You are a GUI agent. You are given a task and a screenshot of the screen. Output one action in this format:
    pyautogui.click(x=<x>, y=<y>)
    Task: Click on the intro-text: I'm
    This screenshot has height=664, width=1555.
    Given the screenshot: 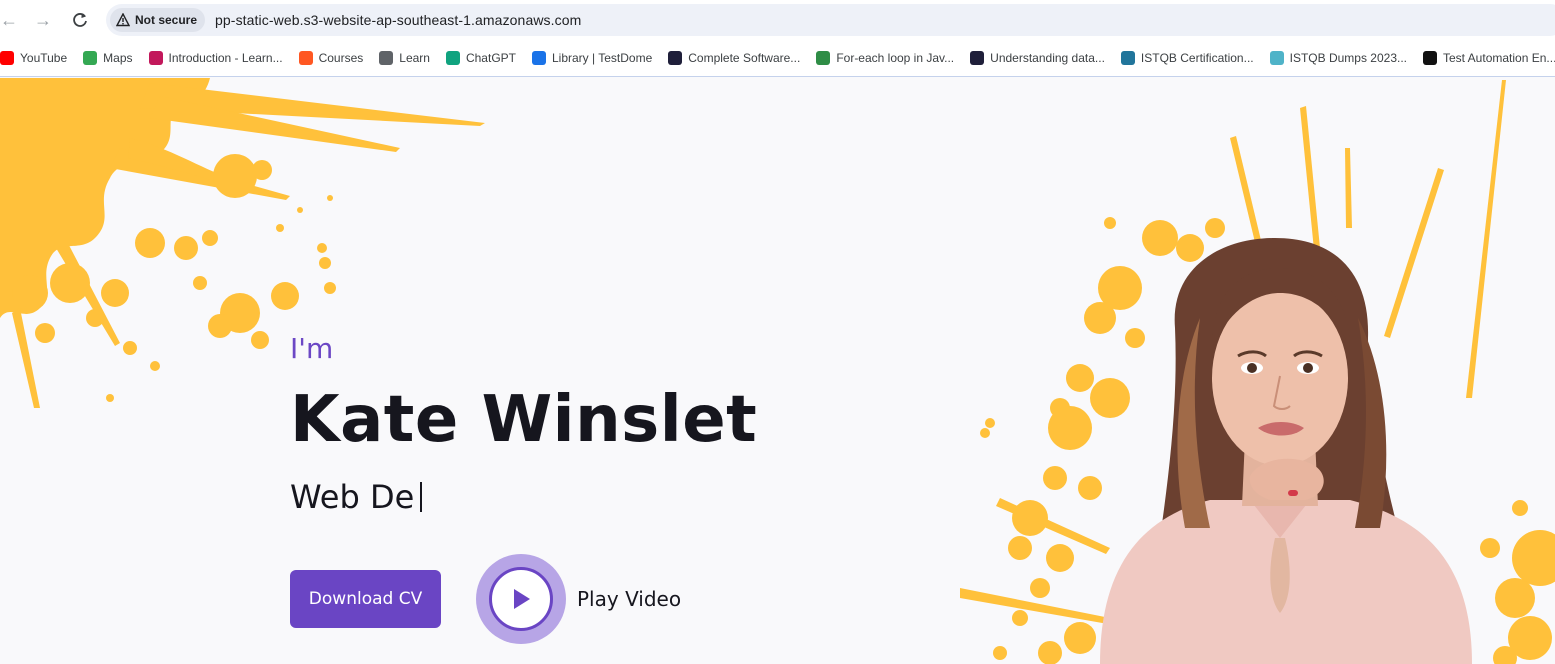 What is the action you would take?
    pyautogui.click(x=312, y=348)
    